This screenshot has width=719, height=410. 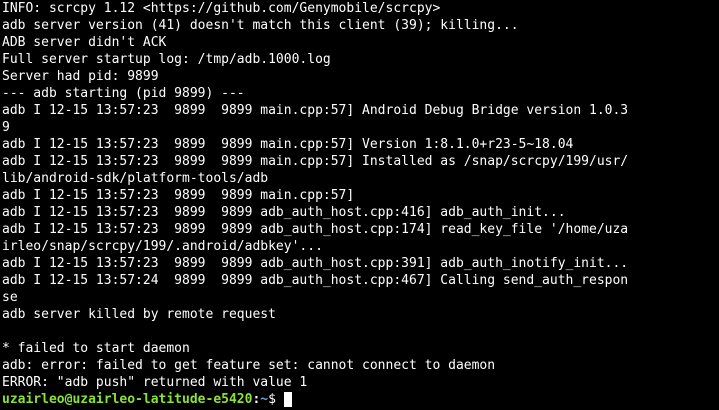 I want to click on shell-prompt: uzairleo@uzairleo-latitude-e5420: ~ $, so click(x=360, y=399).